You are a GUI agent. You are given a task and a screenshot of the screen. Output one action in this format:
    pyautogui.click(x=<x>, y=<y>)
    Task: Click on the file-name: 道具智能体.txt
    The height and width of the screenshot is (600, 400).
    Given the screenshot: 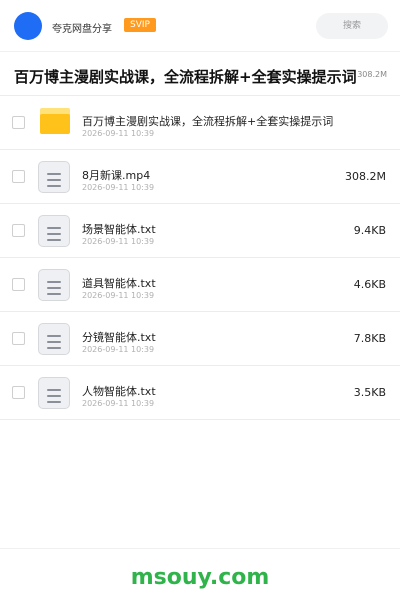 What is the action you would take?
    pyautogui.click(x=119, y=283)
    